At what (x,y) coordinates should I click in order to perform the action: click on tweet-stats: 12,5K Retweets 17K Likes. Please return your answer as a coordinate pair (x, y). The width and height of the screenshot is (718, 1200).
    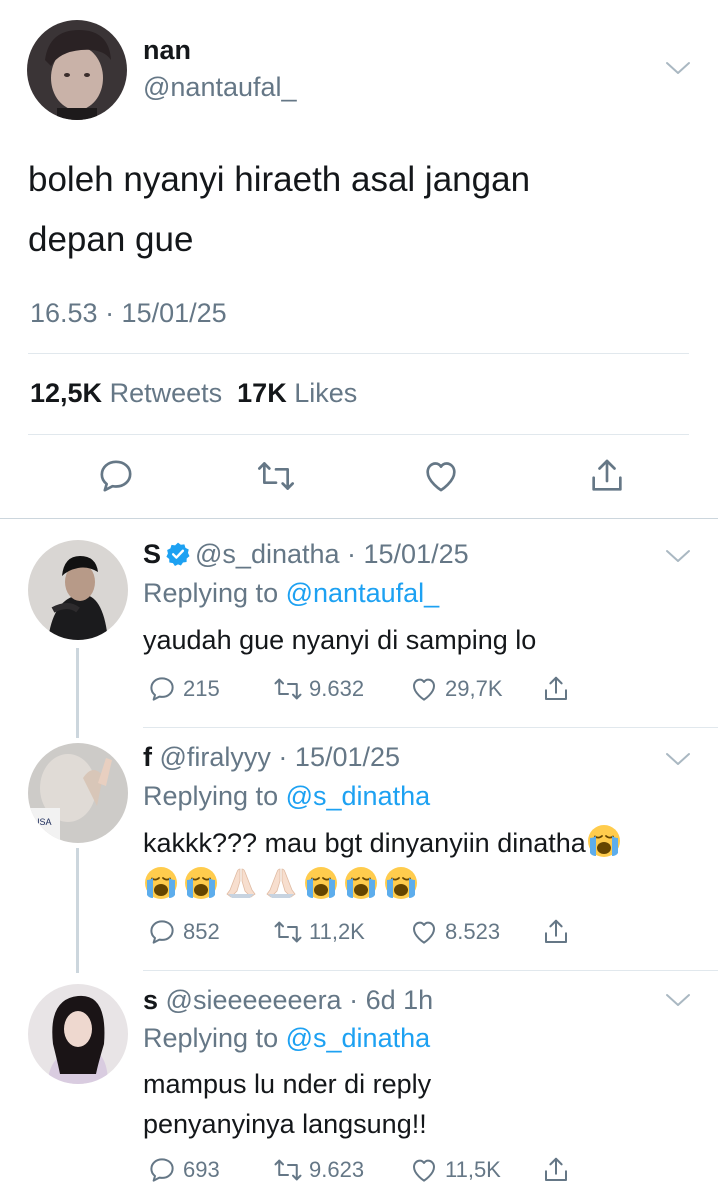
    Looking at the image, I should click on (193, 393).